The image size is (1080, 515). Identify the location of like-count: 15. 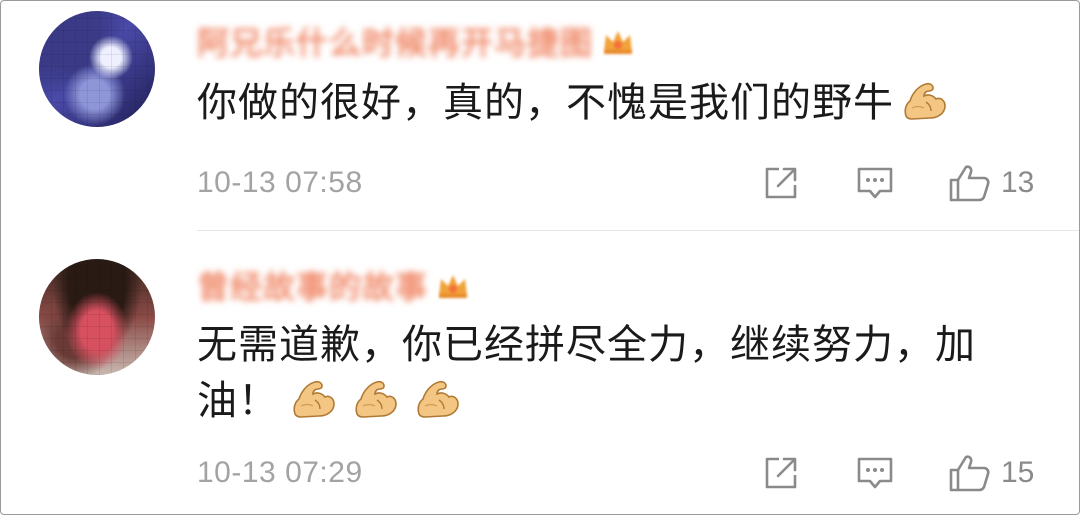
(1018, 472).